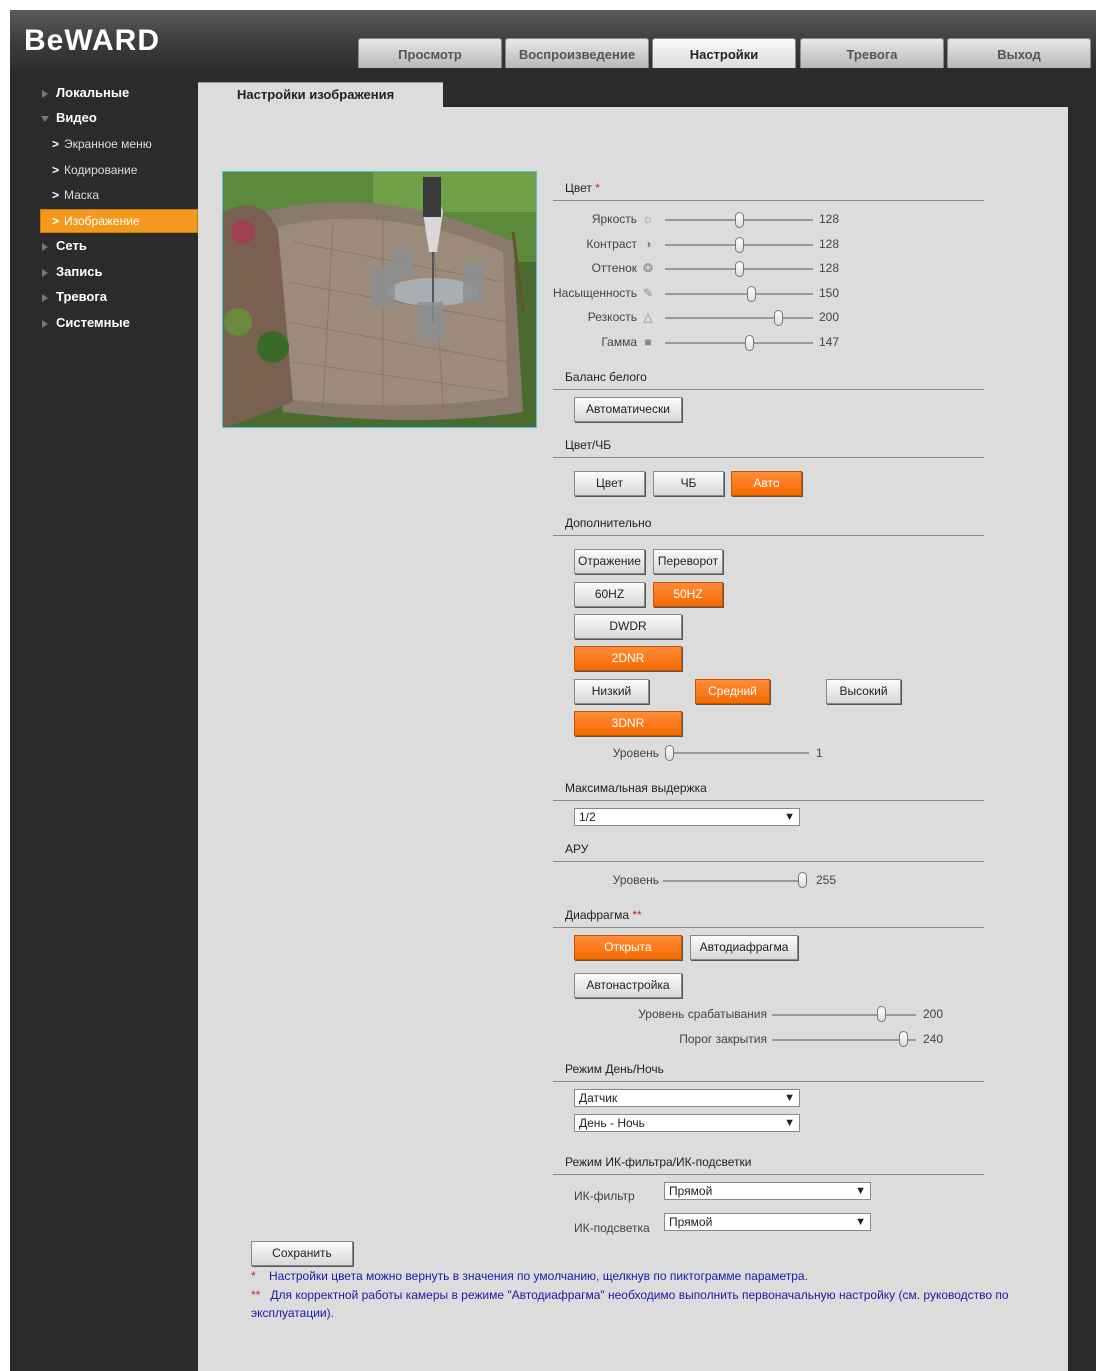 The height and width of the screenshot is (1371, 1096). What do you see at coordinates (104, 246) in the screenshot?
I see `sidebar-item-network: Сеть` at bounding box center [104, 246].